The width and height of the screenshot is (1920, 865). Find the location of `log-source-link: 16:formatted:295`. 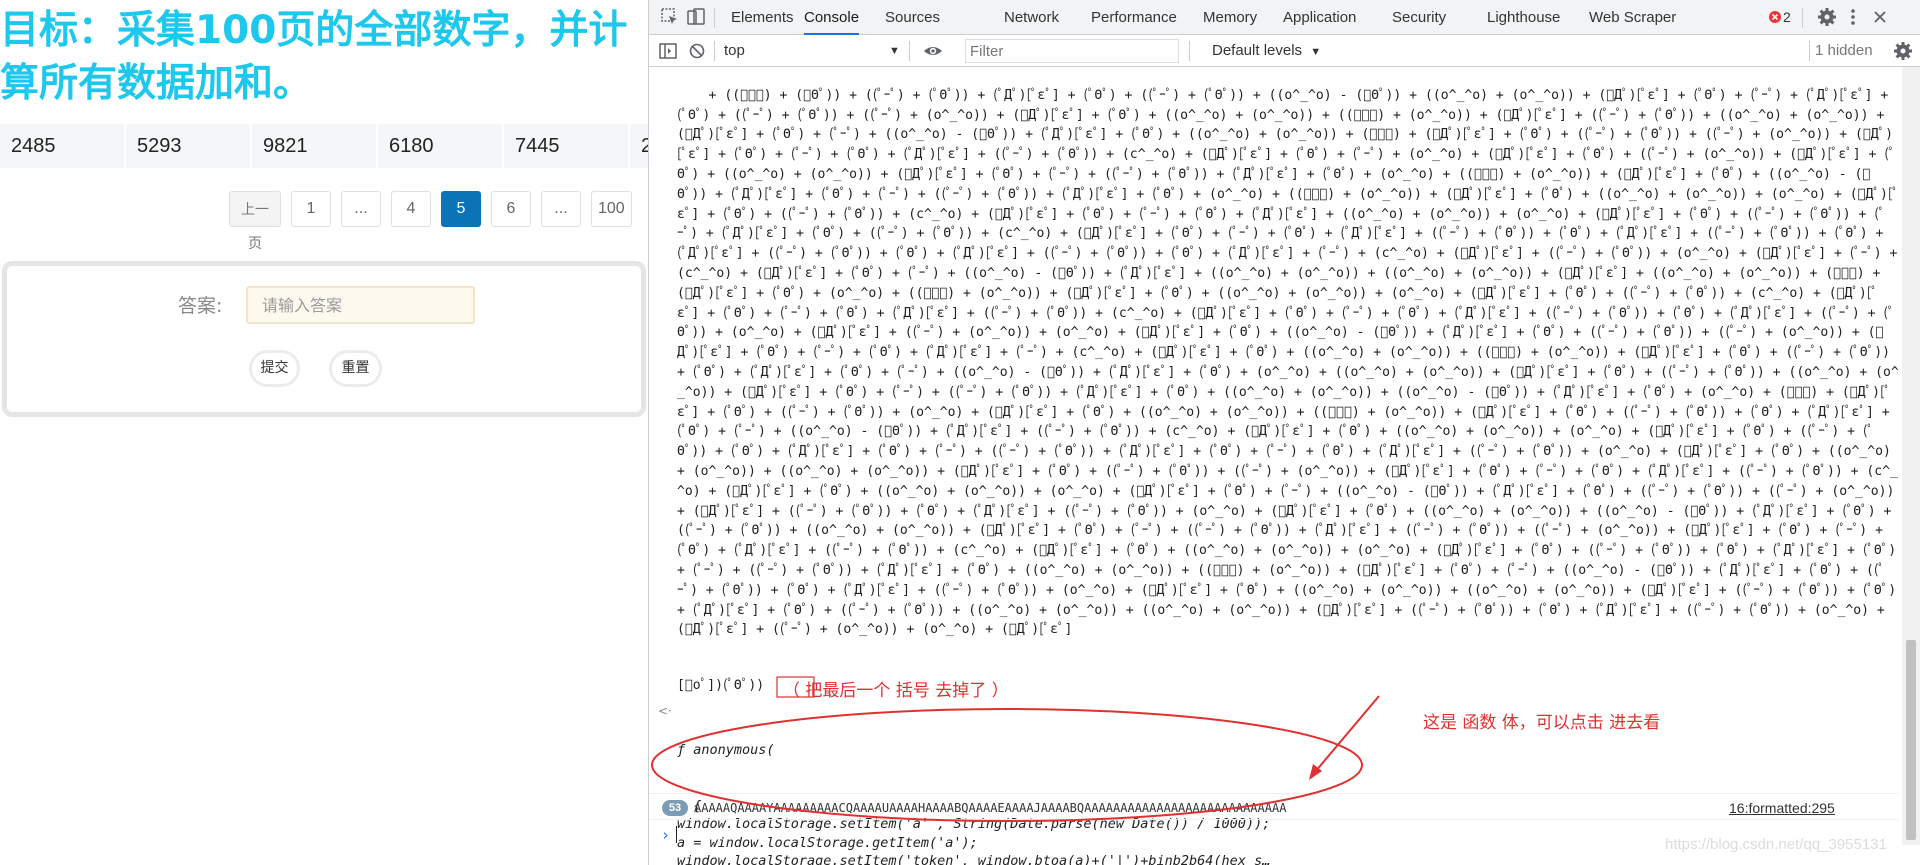

log-source-link: 16:formatted:295 is located at coordinates (1782, 808).